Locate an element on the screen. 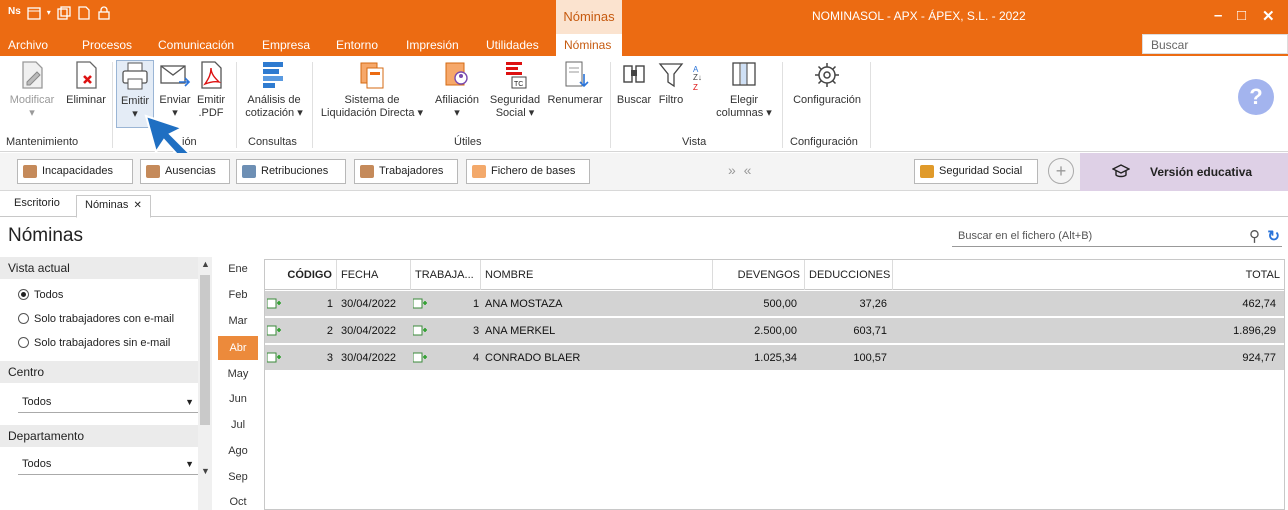 This screenshot has height=510, width=1288. col-deducciones: DEDUCCIONES is located at coordinates (849, 275).